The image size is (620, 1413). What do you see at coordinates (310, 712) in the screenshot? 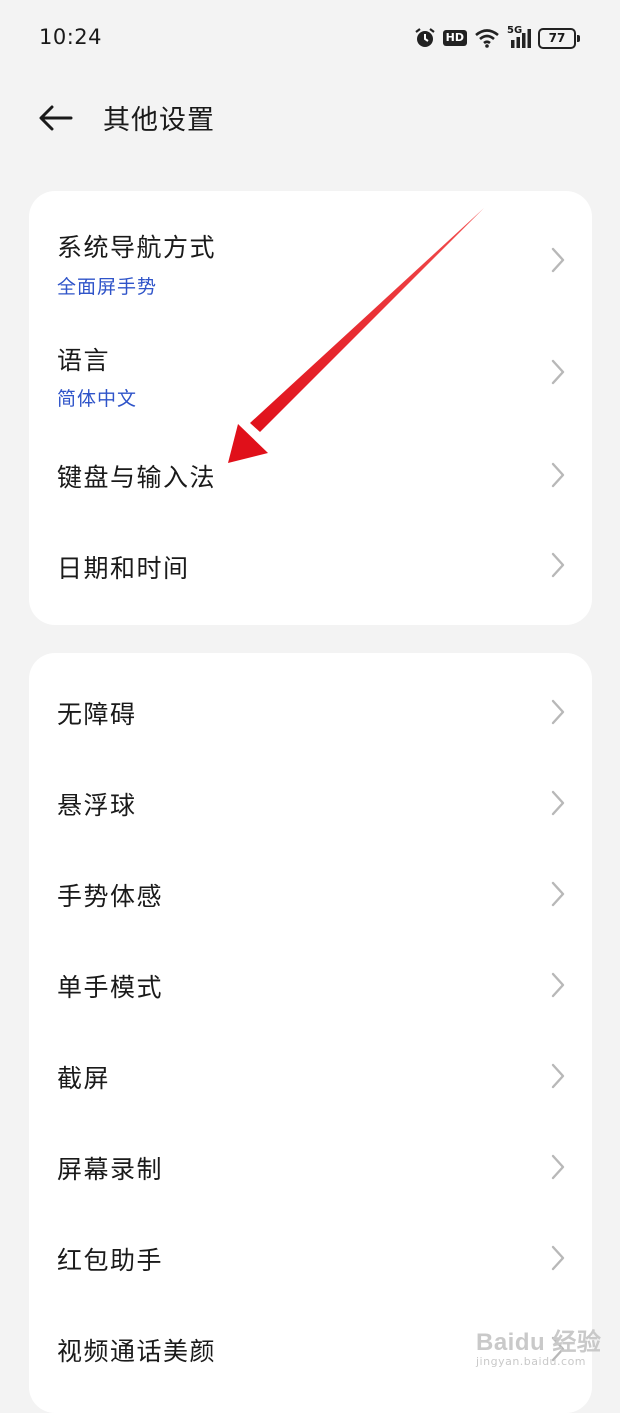
I see `row-accessibility: 无障碍` at bounding box center [310, 712].